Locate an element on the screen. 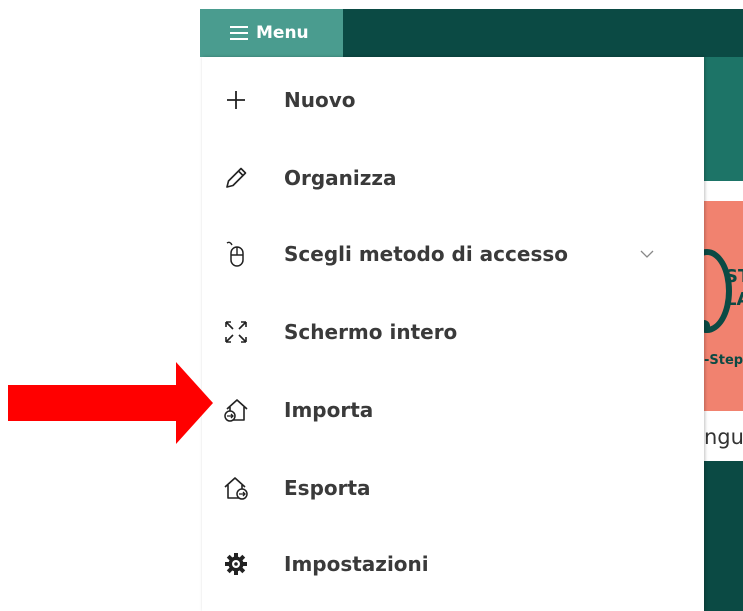  menu-item-label: Importa is located at coordinates (329, 410).